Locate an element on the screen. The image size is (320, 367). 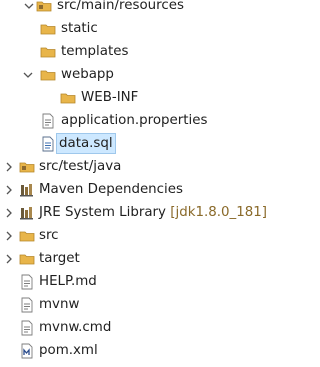
tree-item-label: mvnw is located at coordinates (59, 304).